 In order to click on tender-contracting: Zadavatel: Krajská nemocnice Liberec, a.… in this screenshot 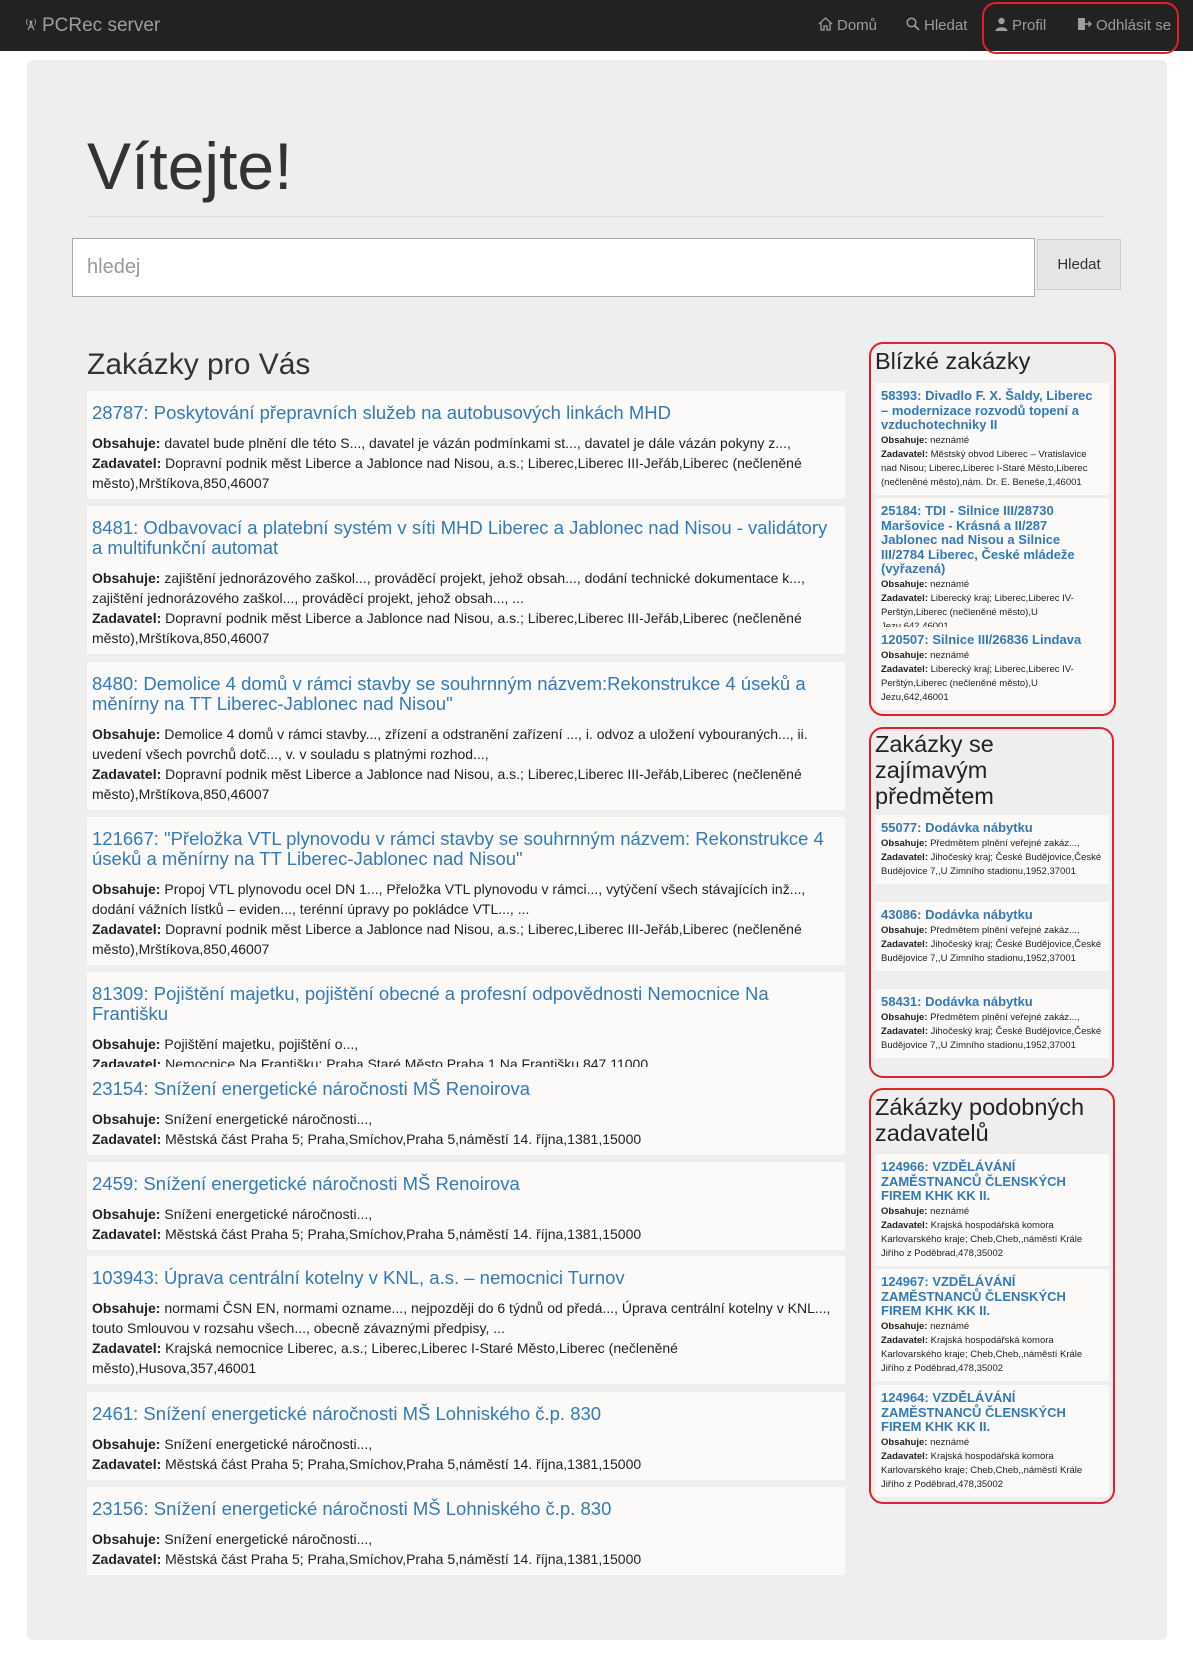, I will do `click(466, 1358)`.